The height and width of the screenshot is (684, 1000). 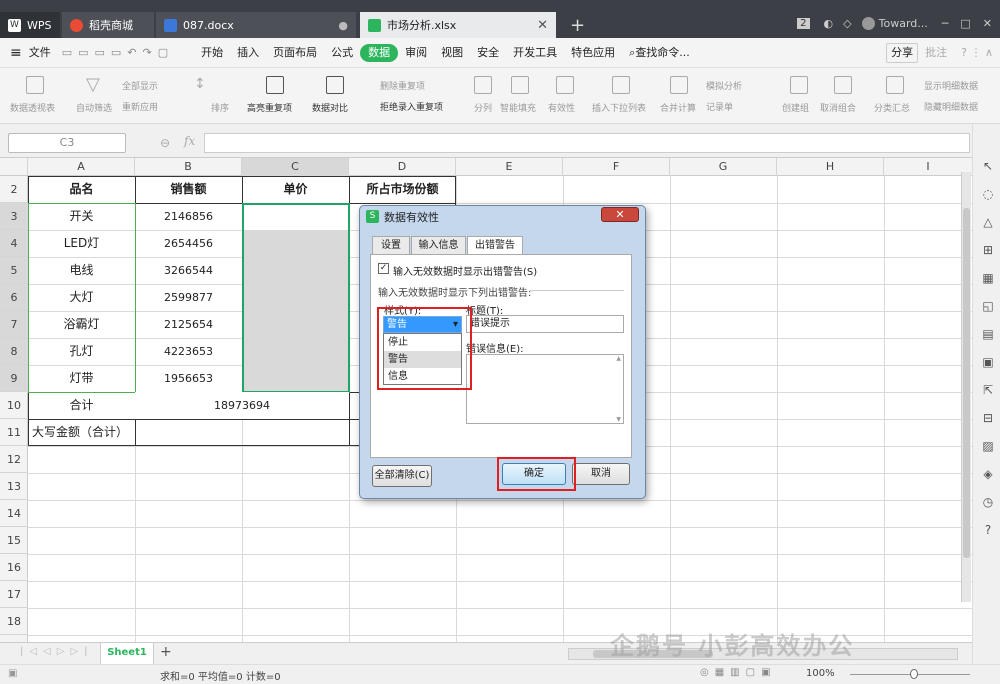 What do you see at coordinates (275, 85) in the screenshot?
I see `highlight-duplicates-icon` at bounding box center [275, 85].